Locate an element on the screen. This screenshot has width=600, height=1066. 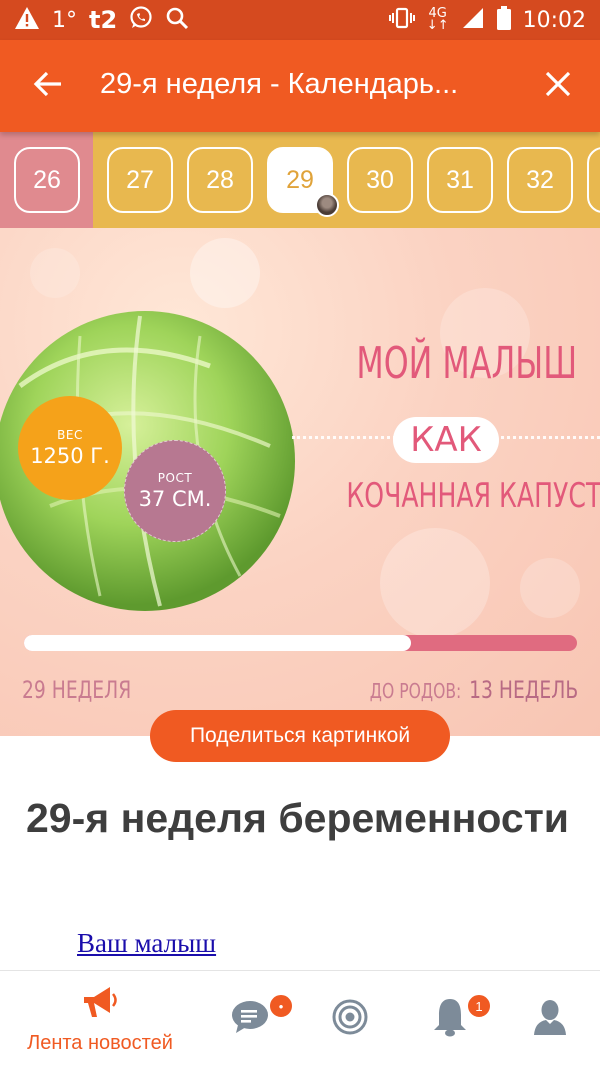
banner-headline: МОЙ МАЛЫШ is located at coordinates (467, 363).